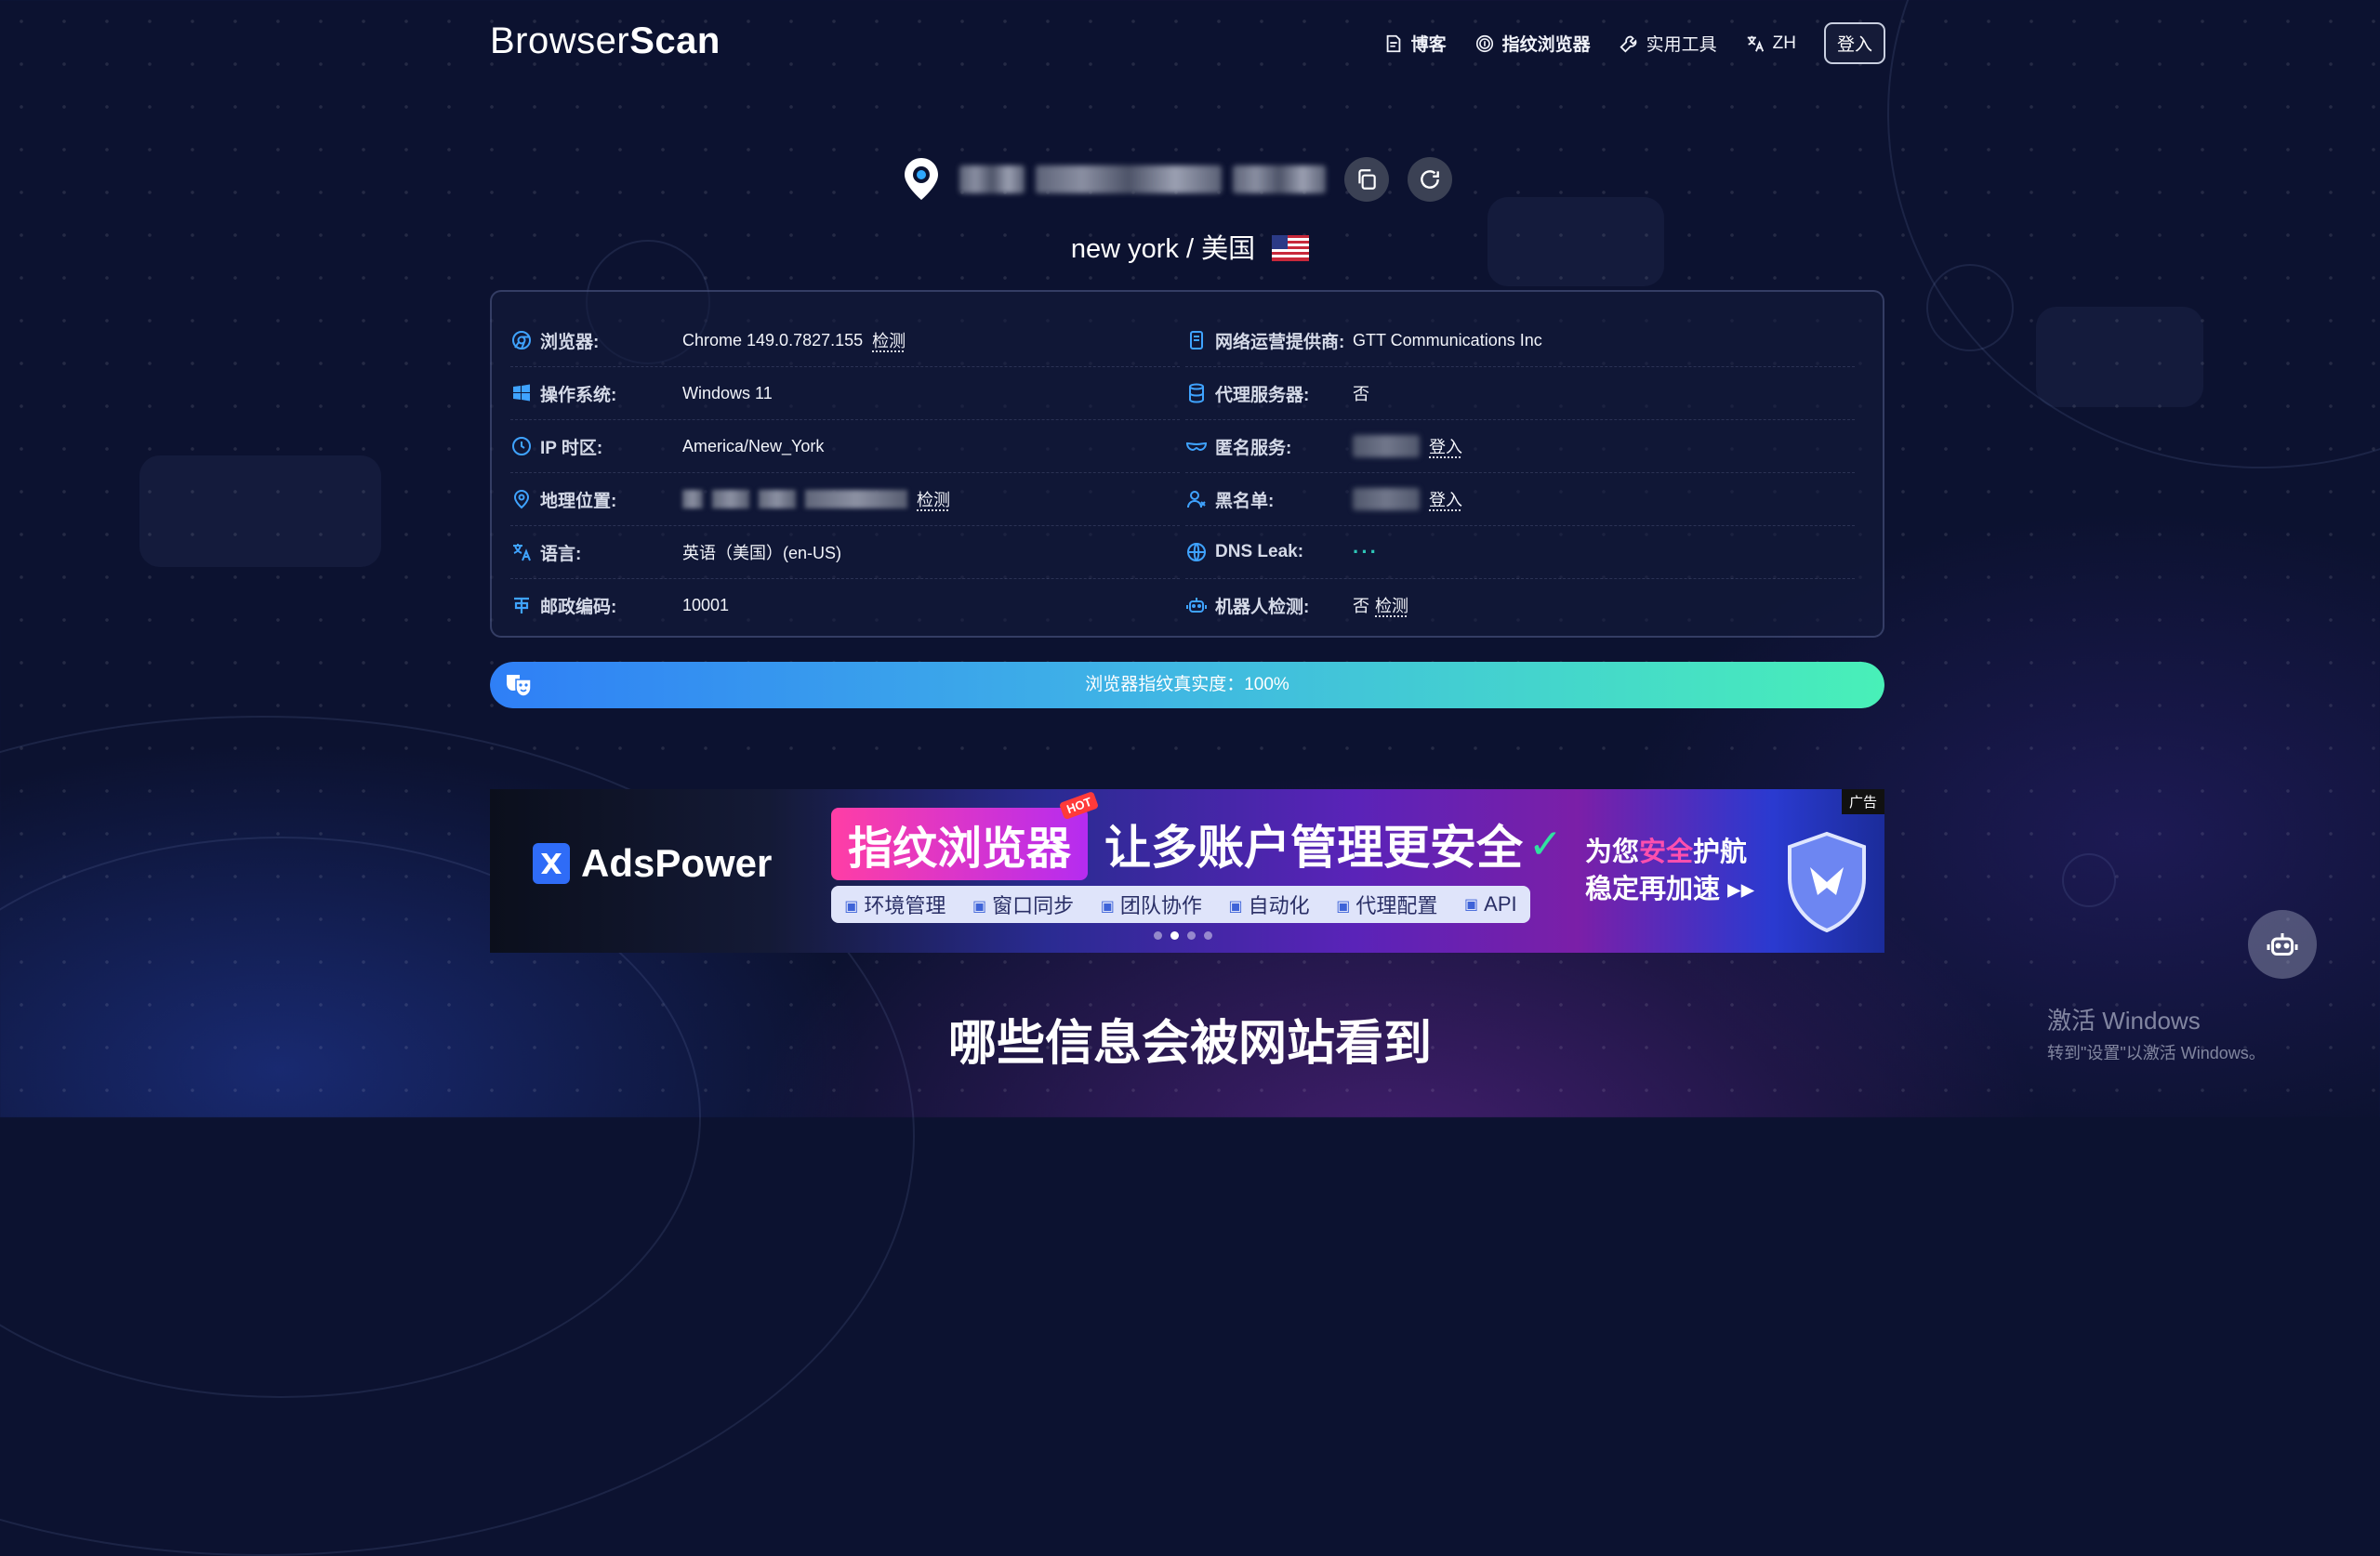 The image size is (2380, 1556). Describe the element at coordinates (1183, 935) in the screenshot. I see `ad-carousel-dots` at that location.